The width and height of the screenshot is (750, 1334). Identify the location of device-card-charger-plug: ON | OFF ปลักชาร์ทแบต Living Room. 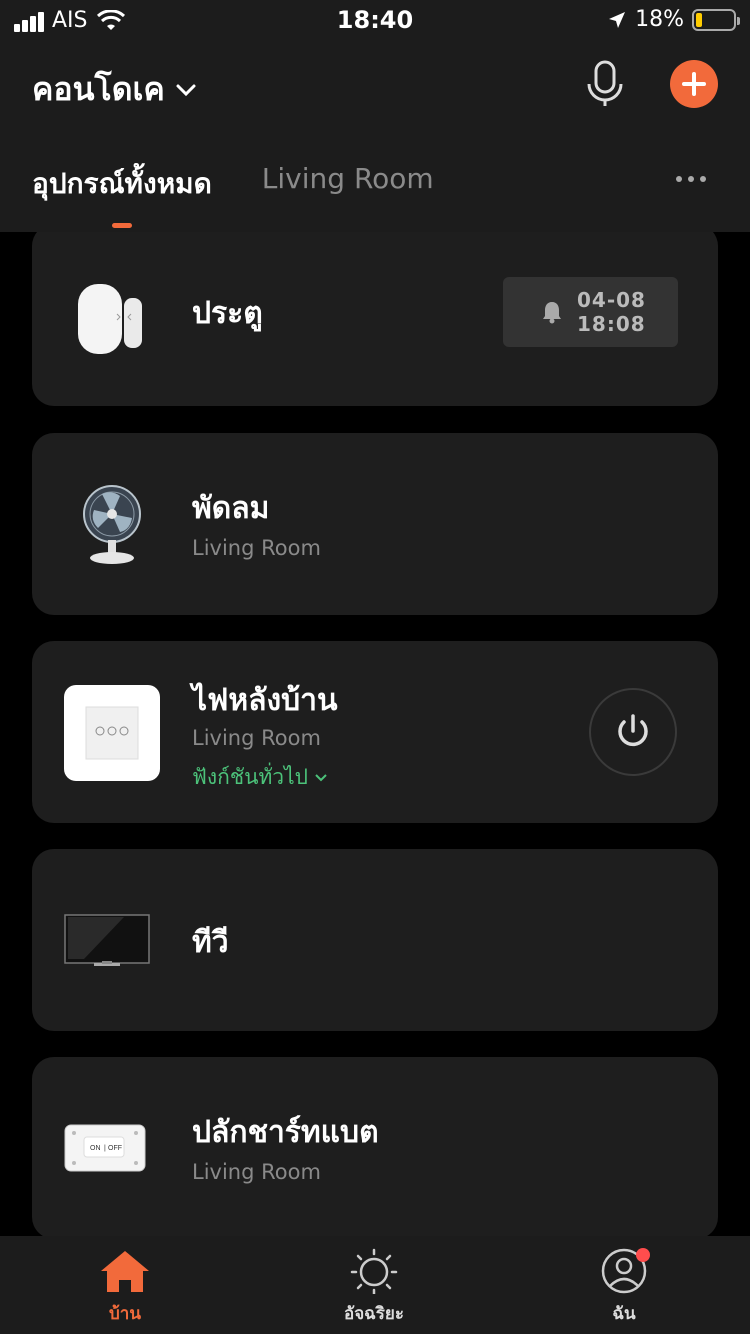
(375, 1146).